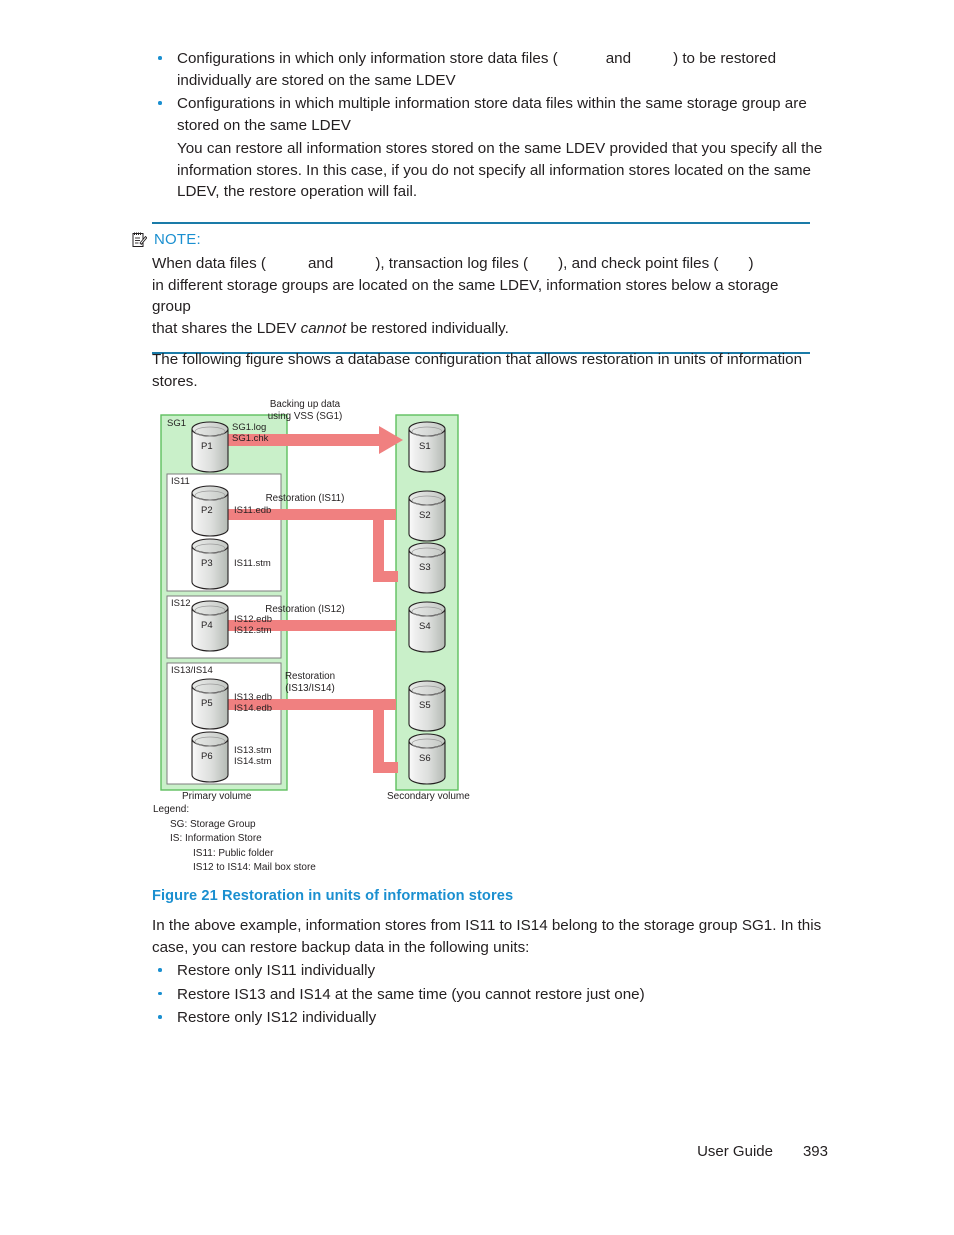 The image size is (954, 1235). I want to click on legend-entry: IS12 to IS14: Mail box store, so click(254, 867).